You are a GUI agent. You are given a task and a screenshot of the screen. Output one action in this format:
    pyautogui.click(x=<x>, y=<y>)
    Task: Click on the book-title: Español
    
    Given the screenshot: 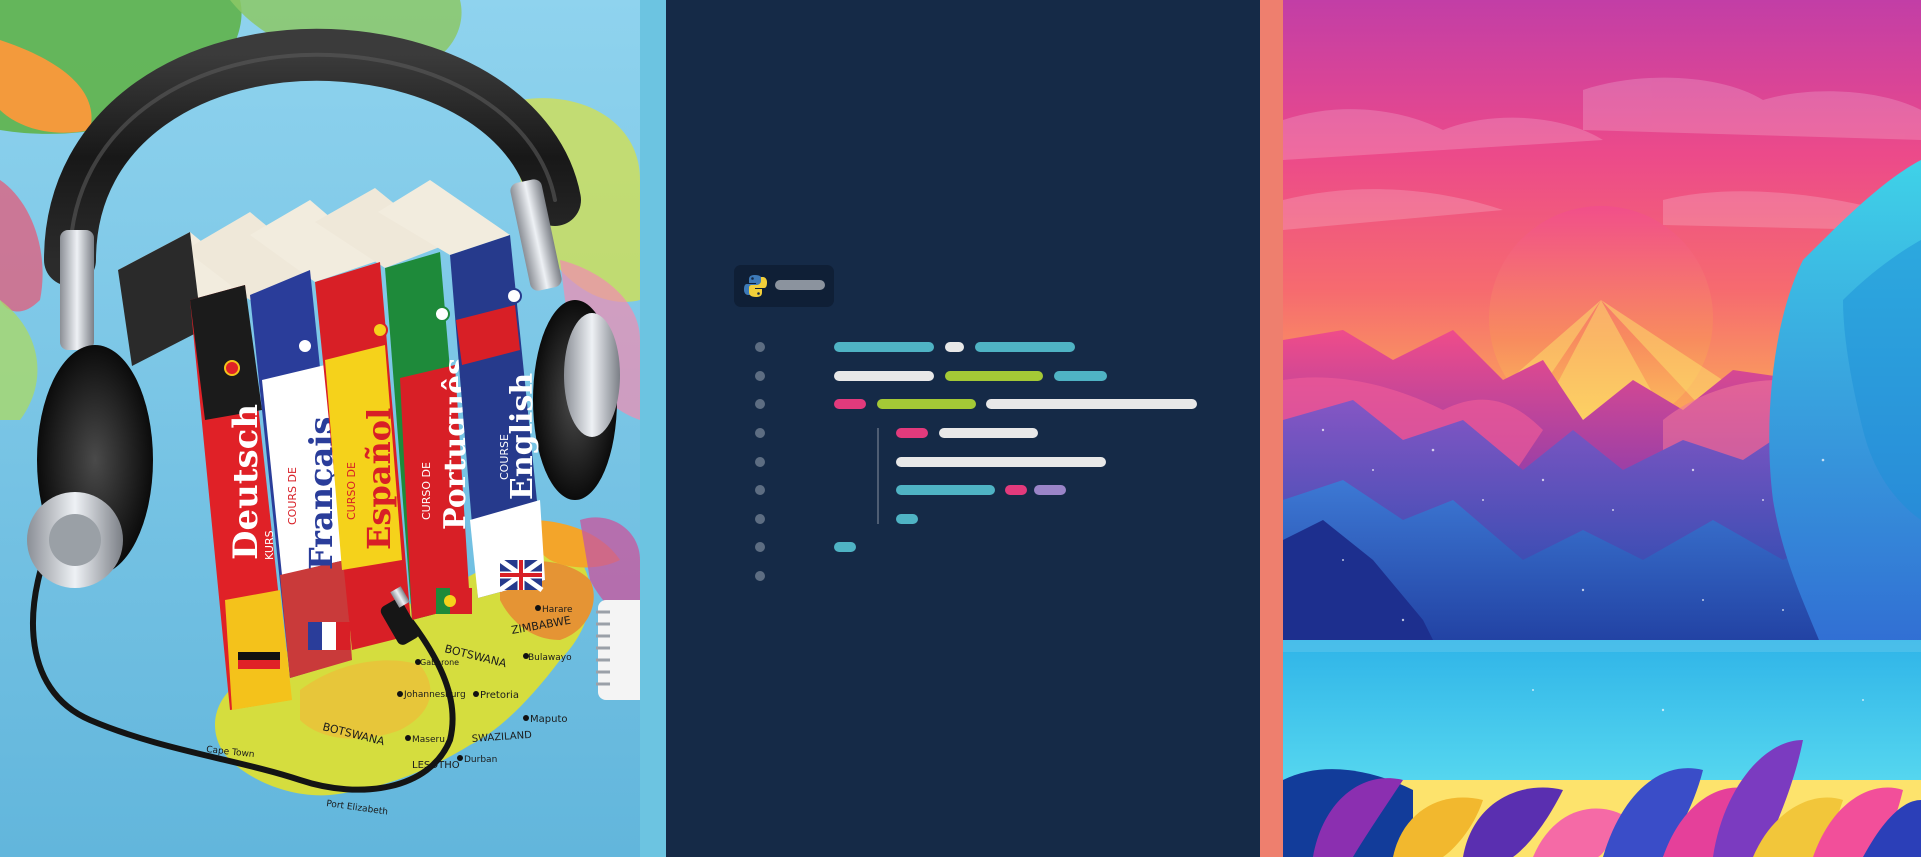 What is the action you would take?
    pyautogui.click(x=379, y=479)
    